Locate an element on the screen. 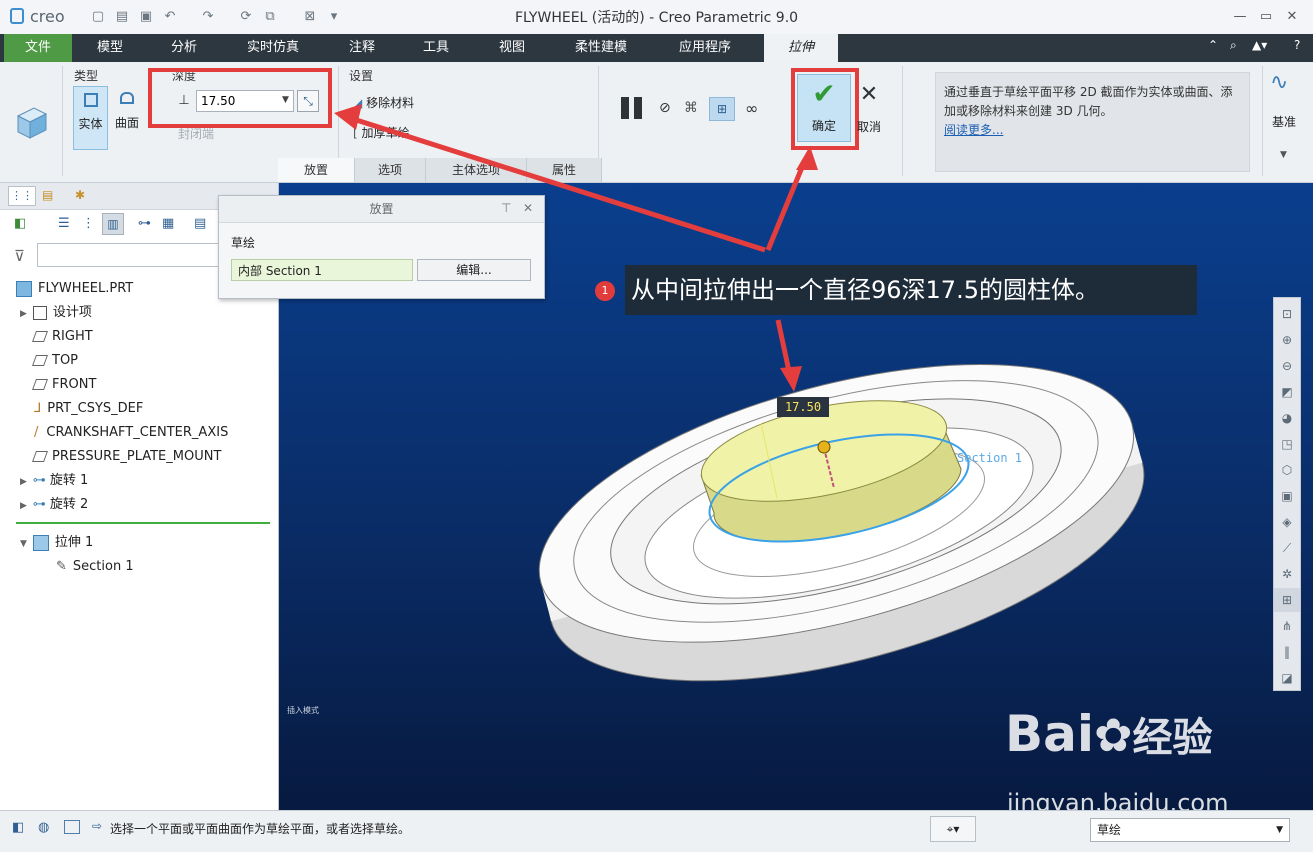  refit-icon: ⊡ is located at coordinates (1287, 314).